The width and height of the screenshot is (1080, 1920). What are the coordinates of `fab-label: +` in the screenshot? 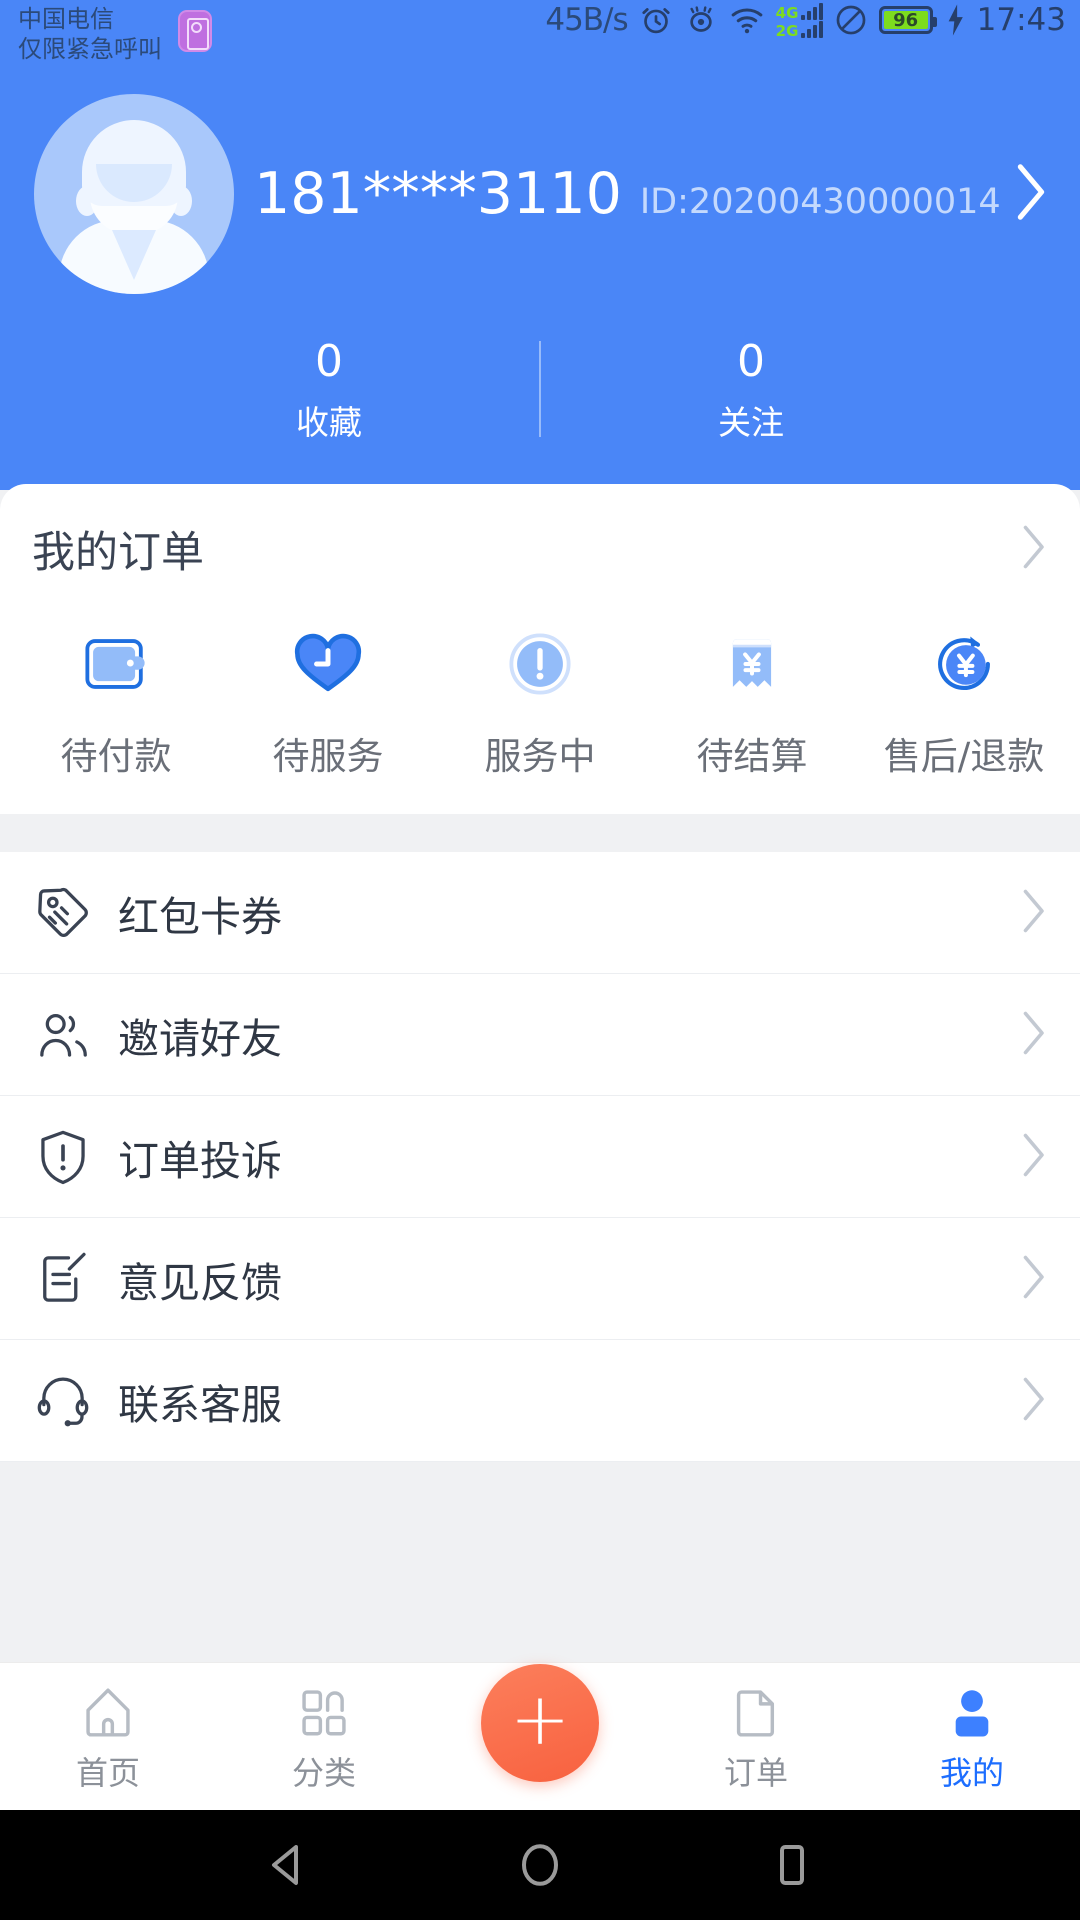 It's located at (540, 1718).